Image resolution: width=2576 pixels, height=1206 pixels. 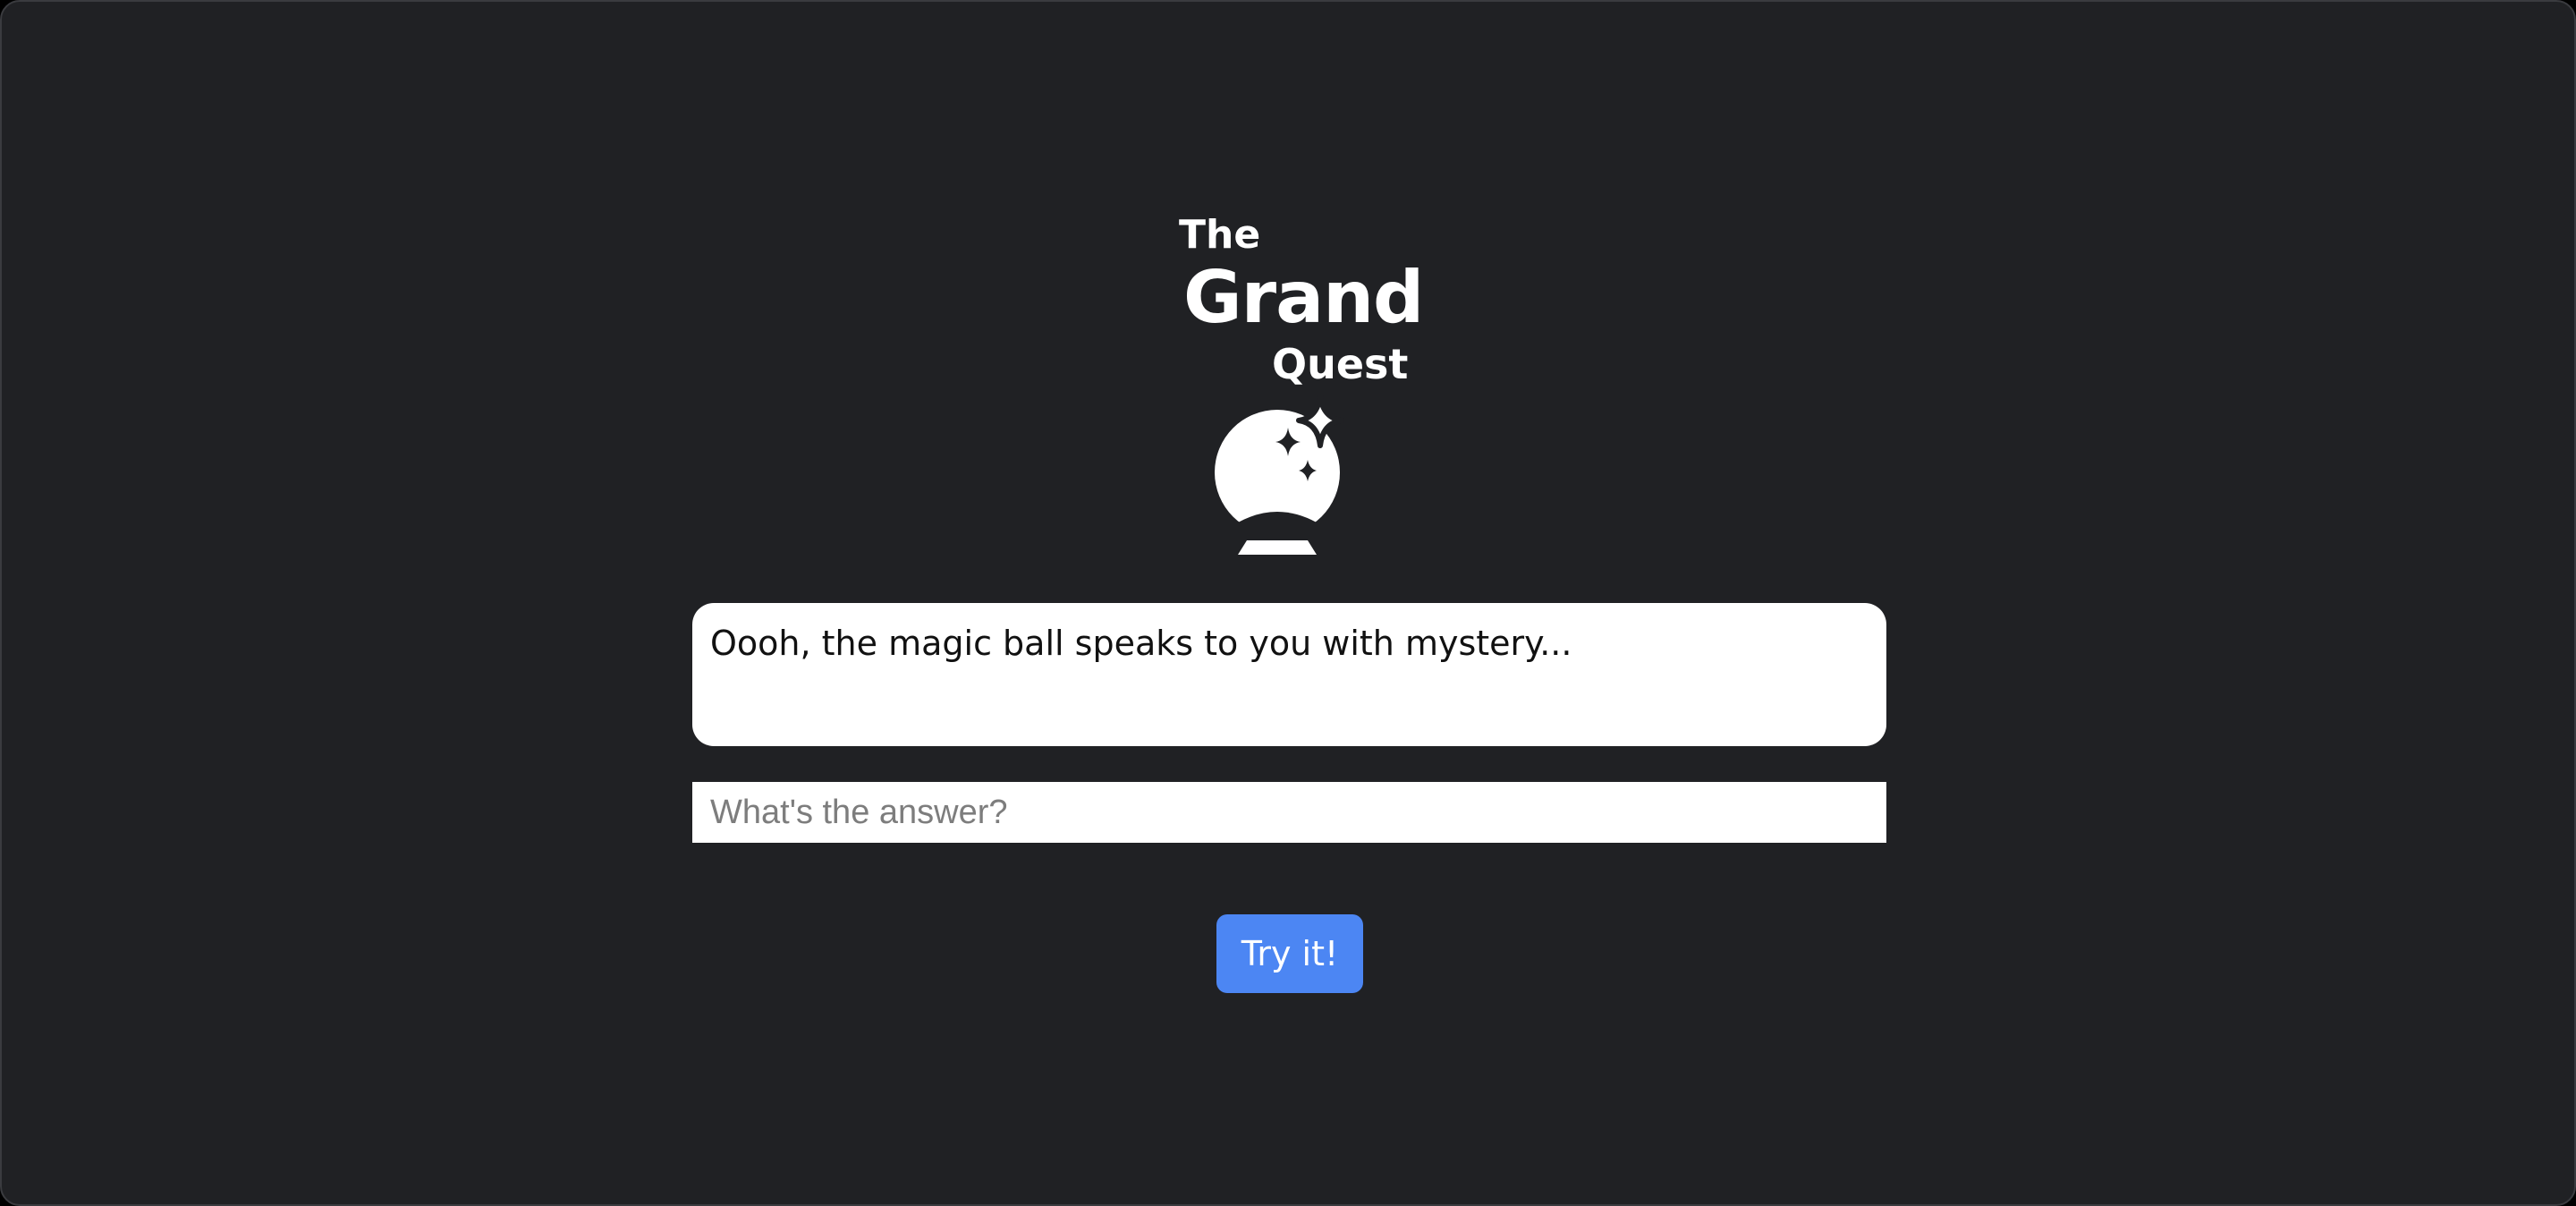 I want to click on logo-grand-text: Grand, so click(x=1303, y=297).